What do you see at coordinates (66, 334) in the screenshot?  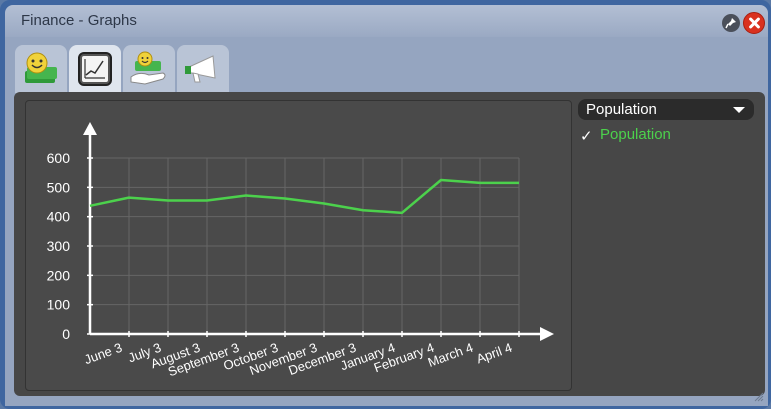 I see `y-tick-label: 0` at bounding box center [66, 334].